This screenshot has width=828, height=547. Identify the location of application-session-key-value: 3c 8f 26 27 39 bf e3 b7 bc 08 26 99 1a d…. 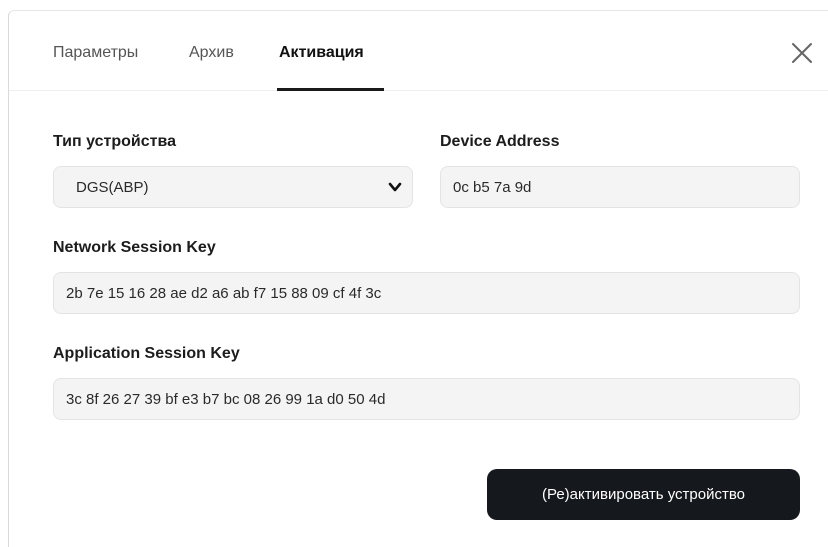
(226, 399).